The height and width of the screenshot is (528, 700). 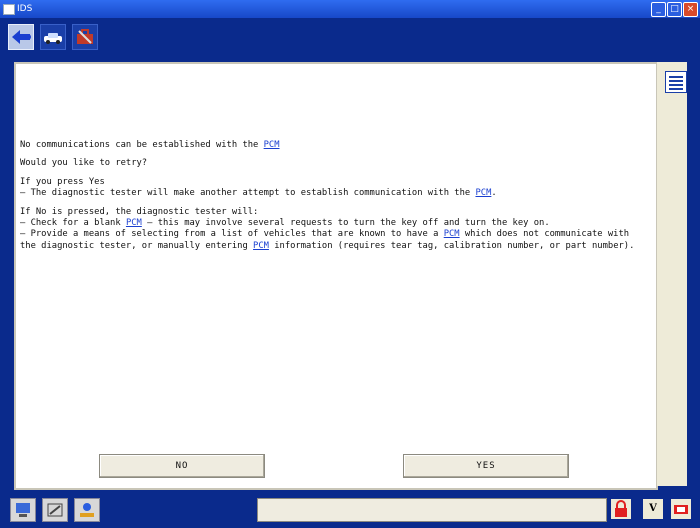 I want to click on yes-button: YES, so click(x=486, y=466).